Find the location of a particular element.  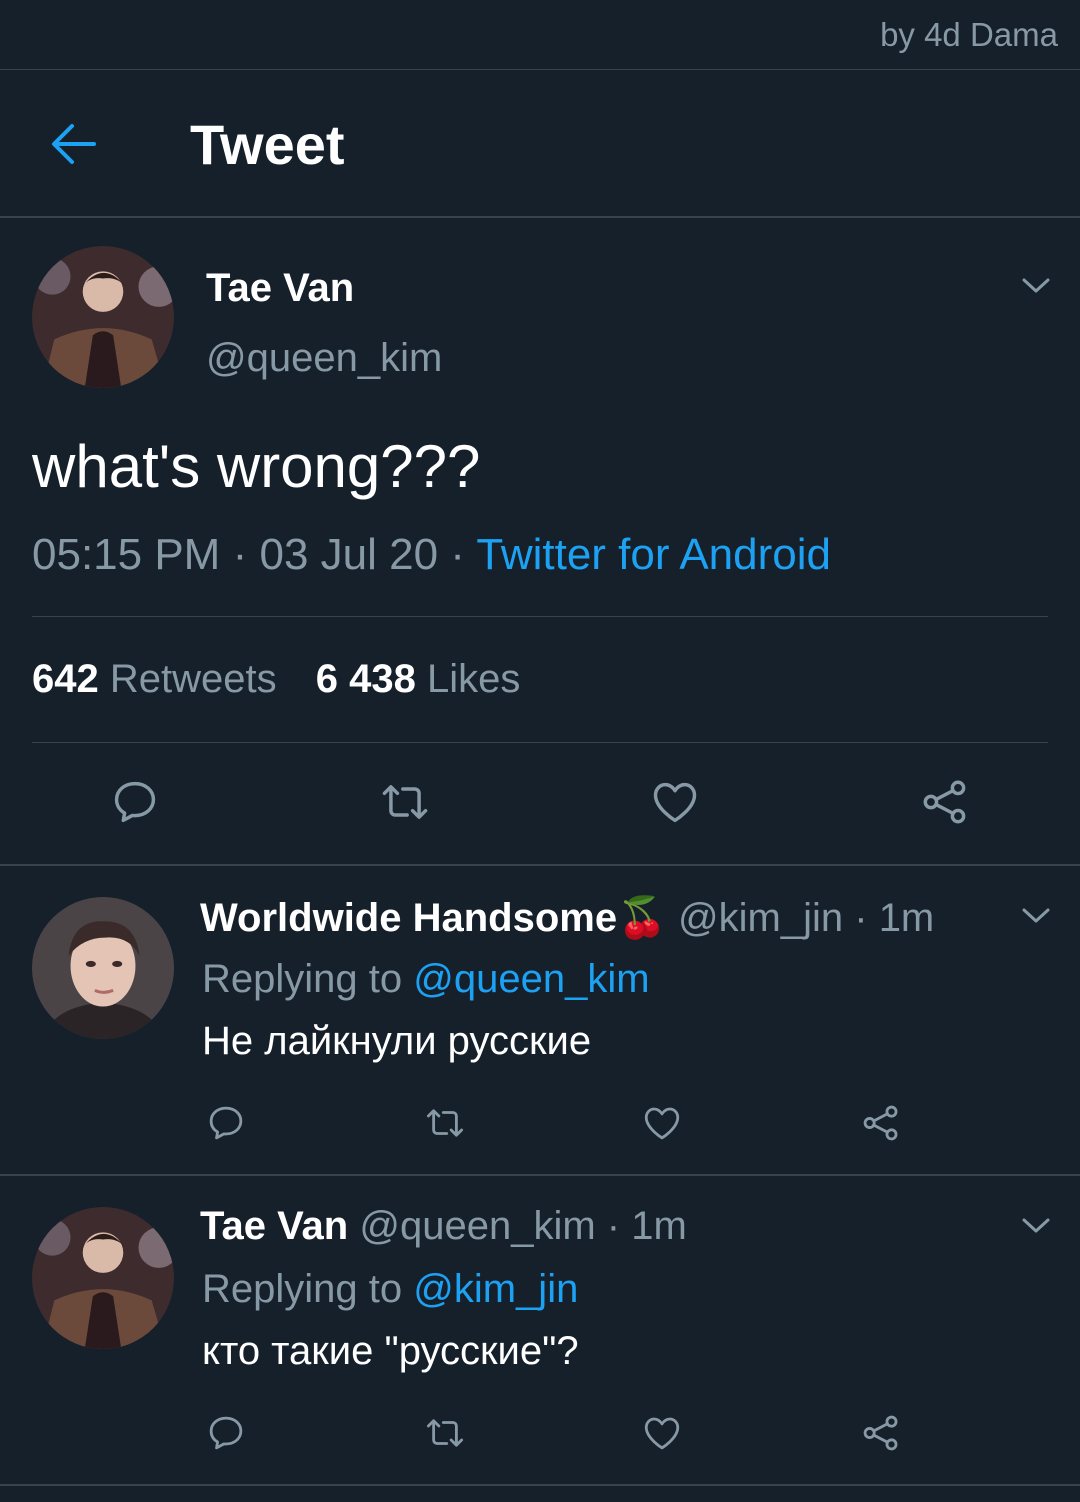

back-arrow-icon is located at coordinates (74, 144).